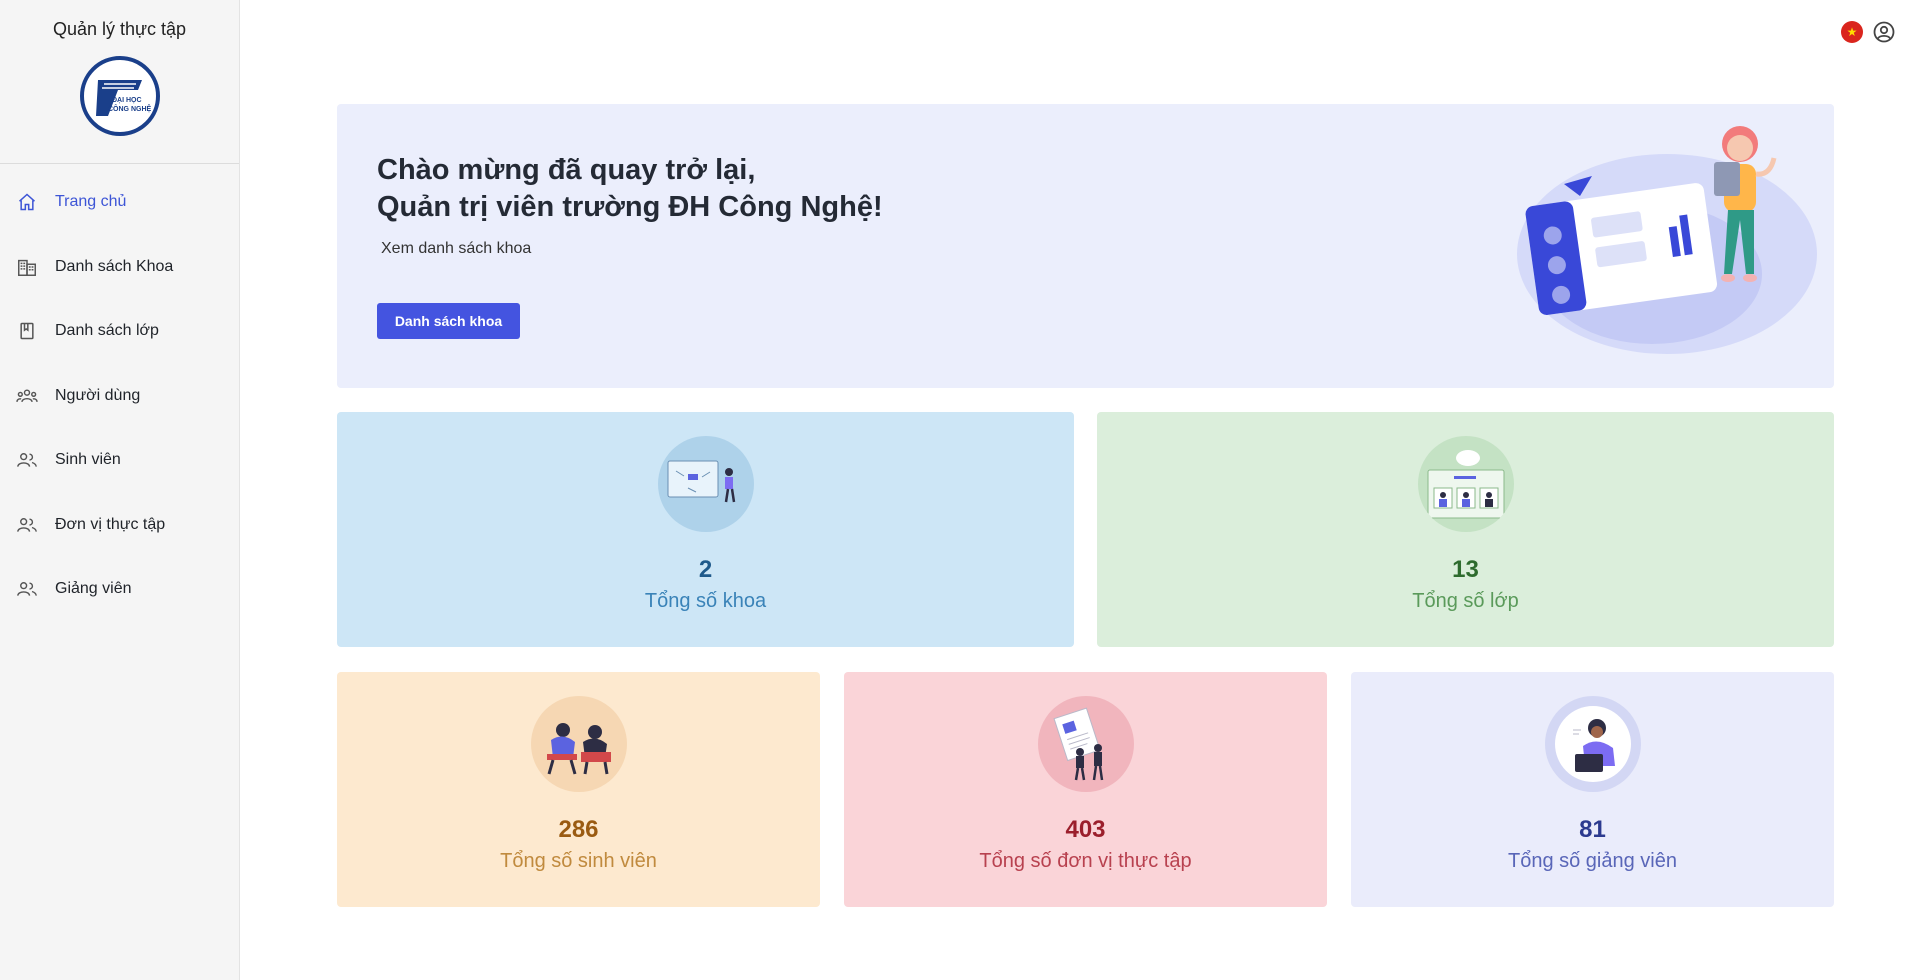  What do you see at coordinates (1667, 240) in the screenshot?
I see `welcome-illustration` at bounding box center [1667, 240].